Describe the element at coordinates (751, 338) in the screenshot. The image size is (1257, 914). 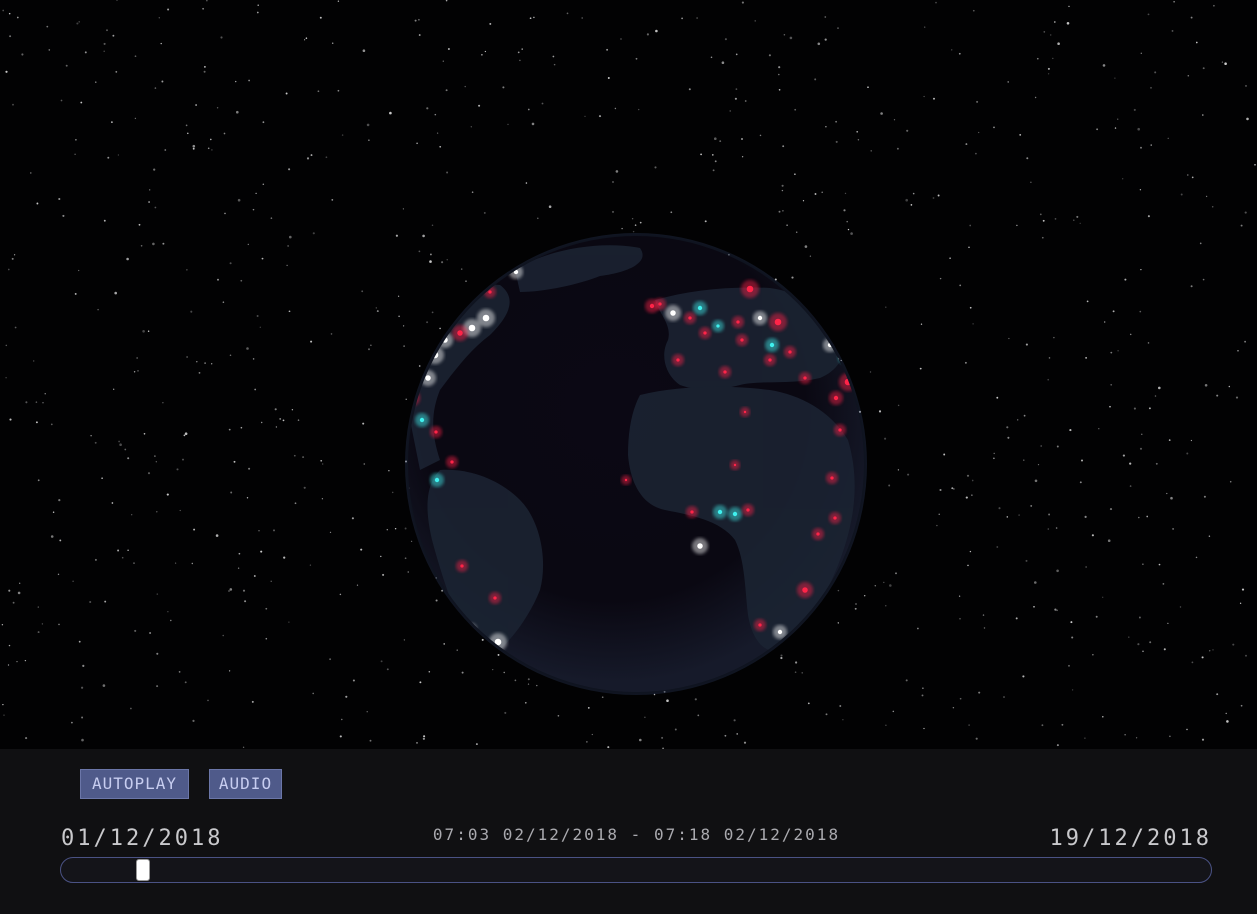
I see `continent-europe` at that location.